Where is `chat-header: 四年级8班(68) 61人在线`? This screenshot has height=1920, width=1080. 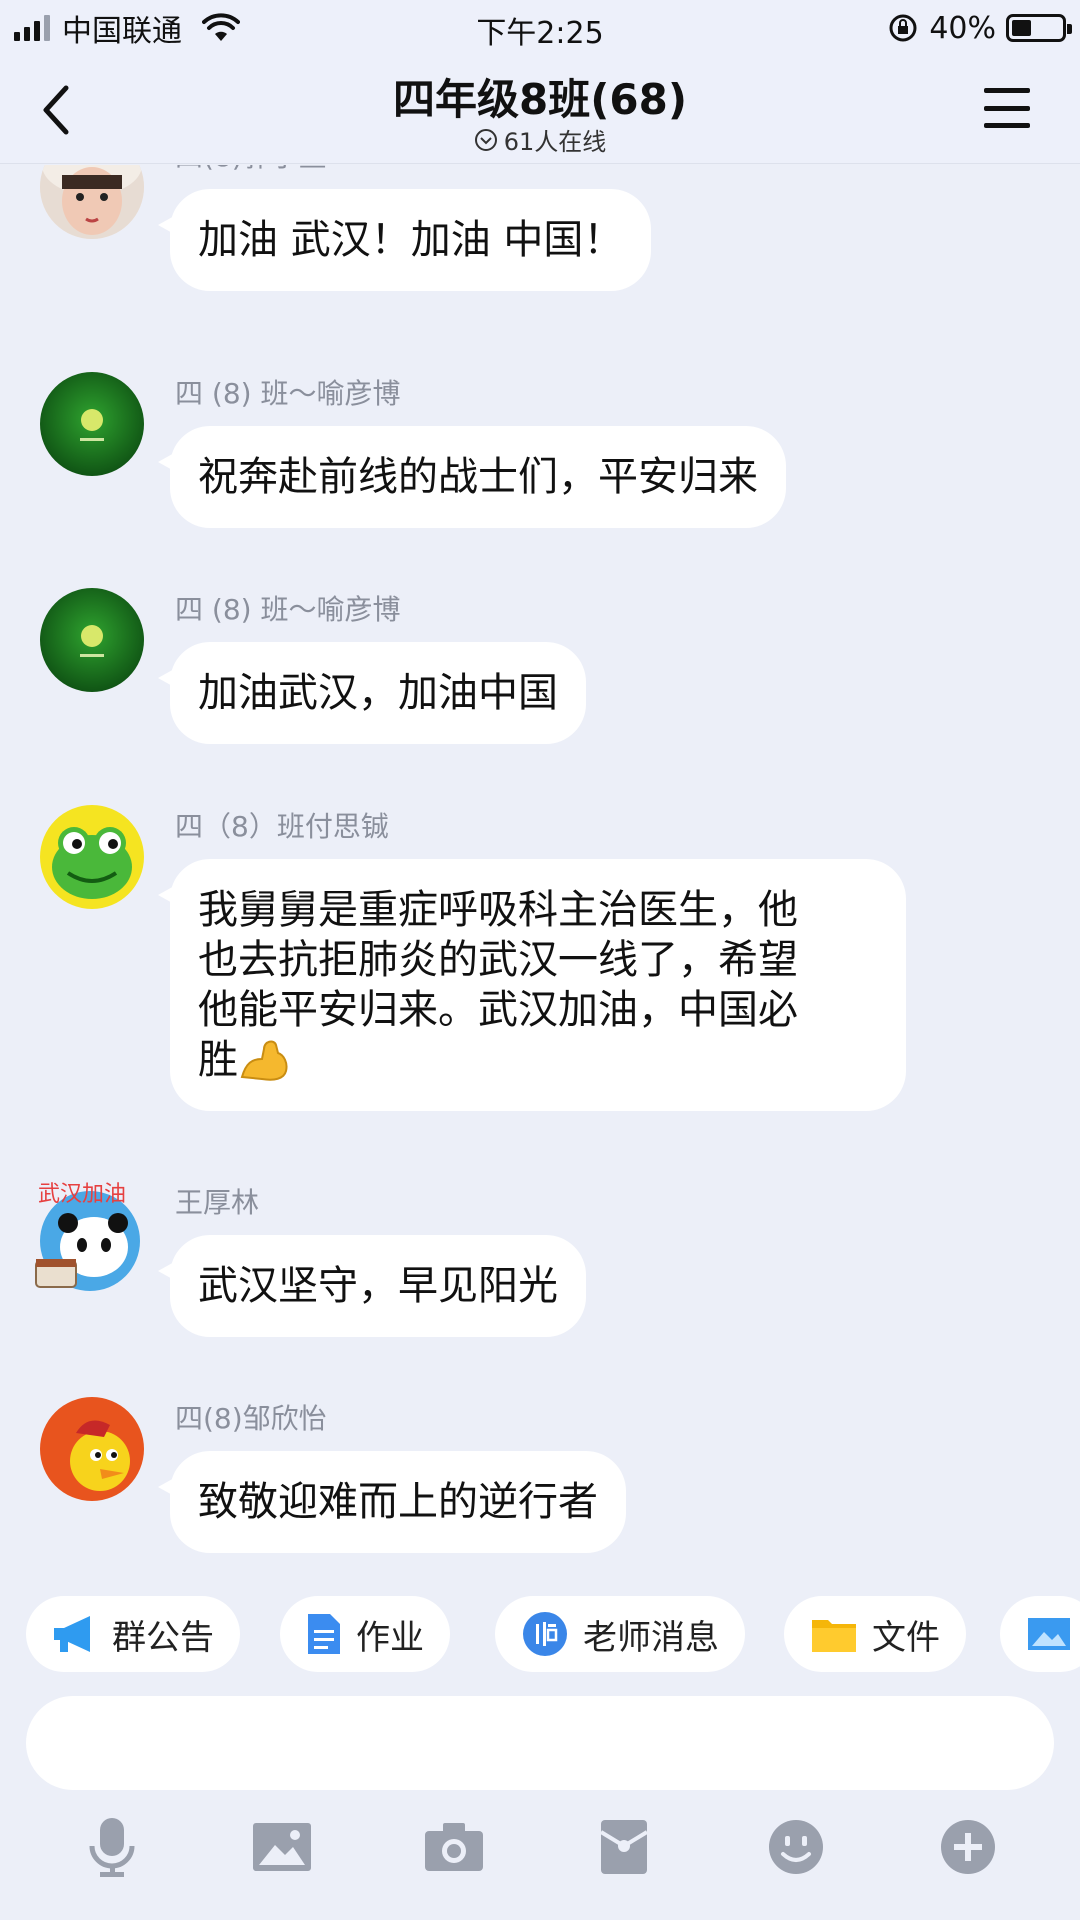
chat-header: 四年级8班(68) 61人在线 is located at coordinates (540, 110).